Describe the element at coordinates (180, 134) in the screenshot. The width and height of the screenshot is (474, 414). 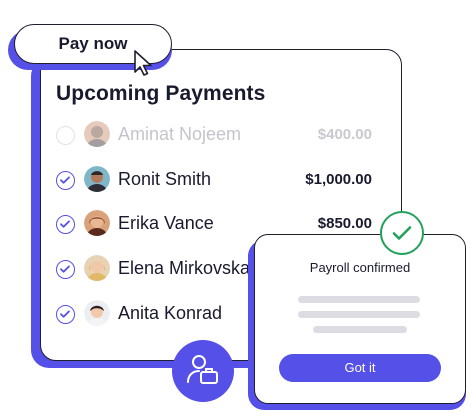
I see `payee-name: Aminat Nojeem` at that location.